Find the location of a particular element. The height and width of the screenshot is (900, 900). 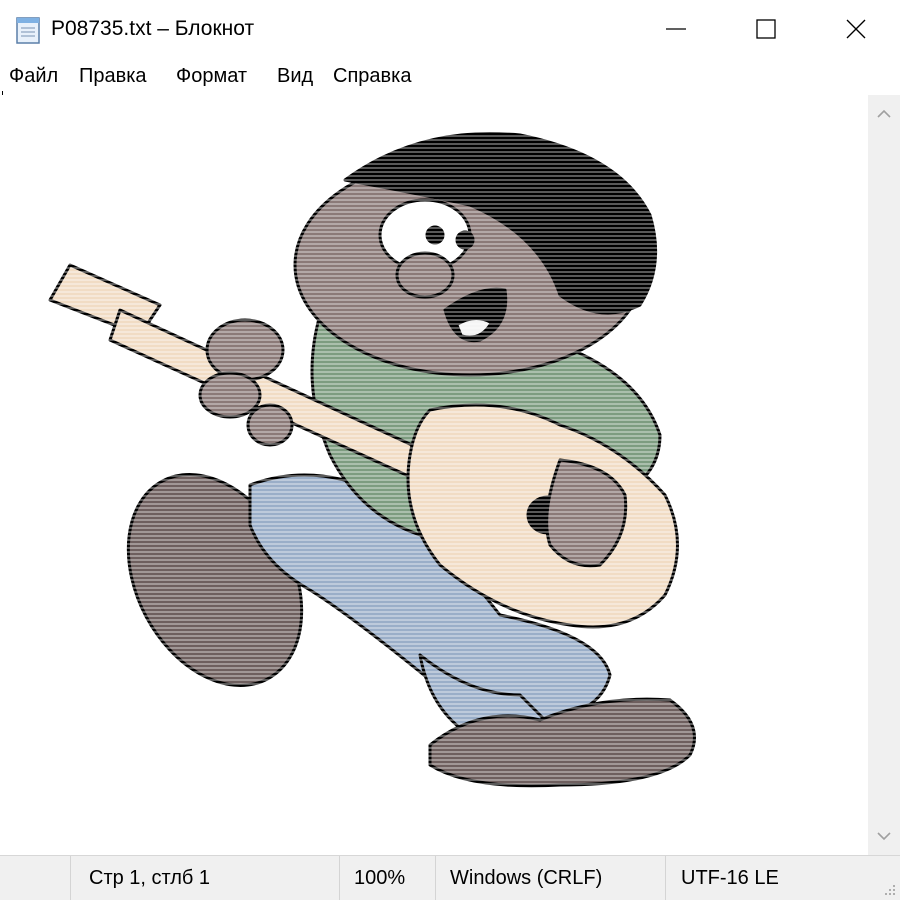

maximize-icon is located at coordinates (766, 29).